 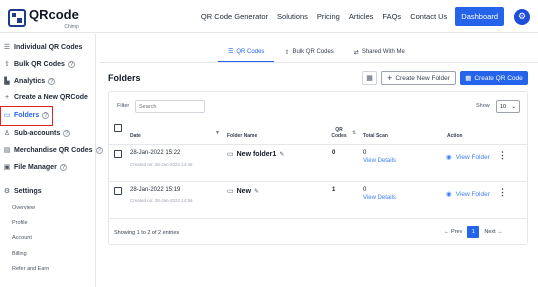 What do you see at coordinates (490, 232) in the screenshot?
I see `next-label: Next` at bounding box center [490, 232].